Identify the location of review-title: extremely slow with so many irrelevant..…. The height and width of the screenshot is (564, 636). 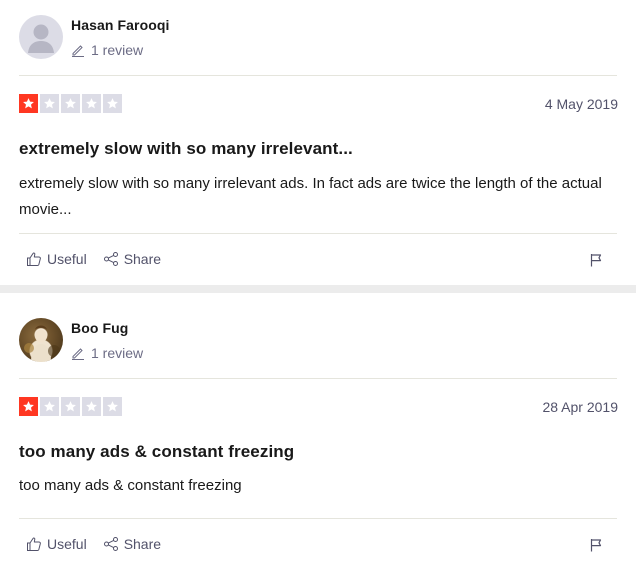
(318, 149).